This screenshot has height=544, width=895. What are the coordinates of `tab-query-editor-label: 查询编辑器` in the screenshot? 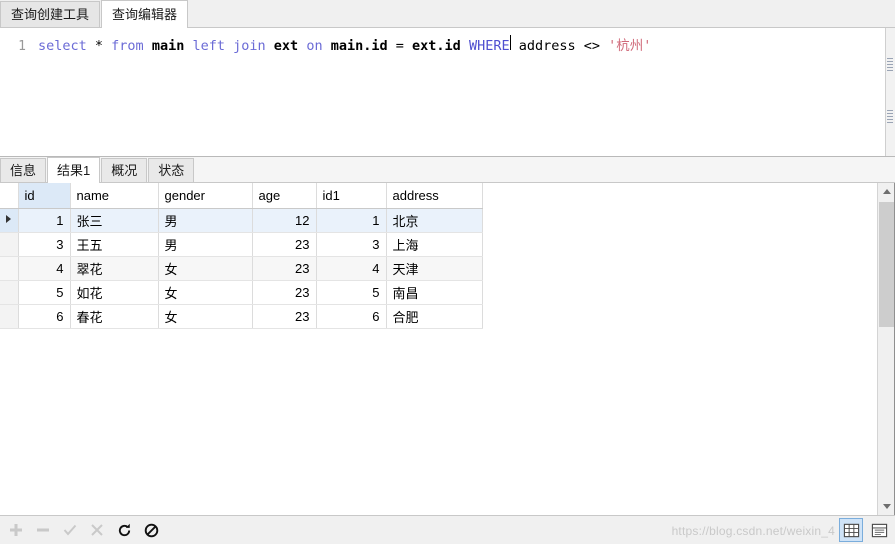 It's located at (145, 14).